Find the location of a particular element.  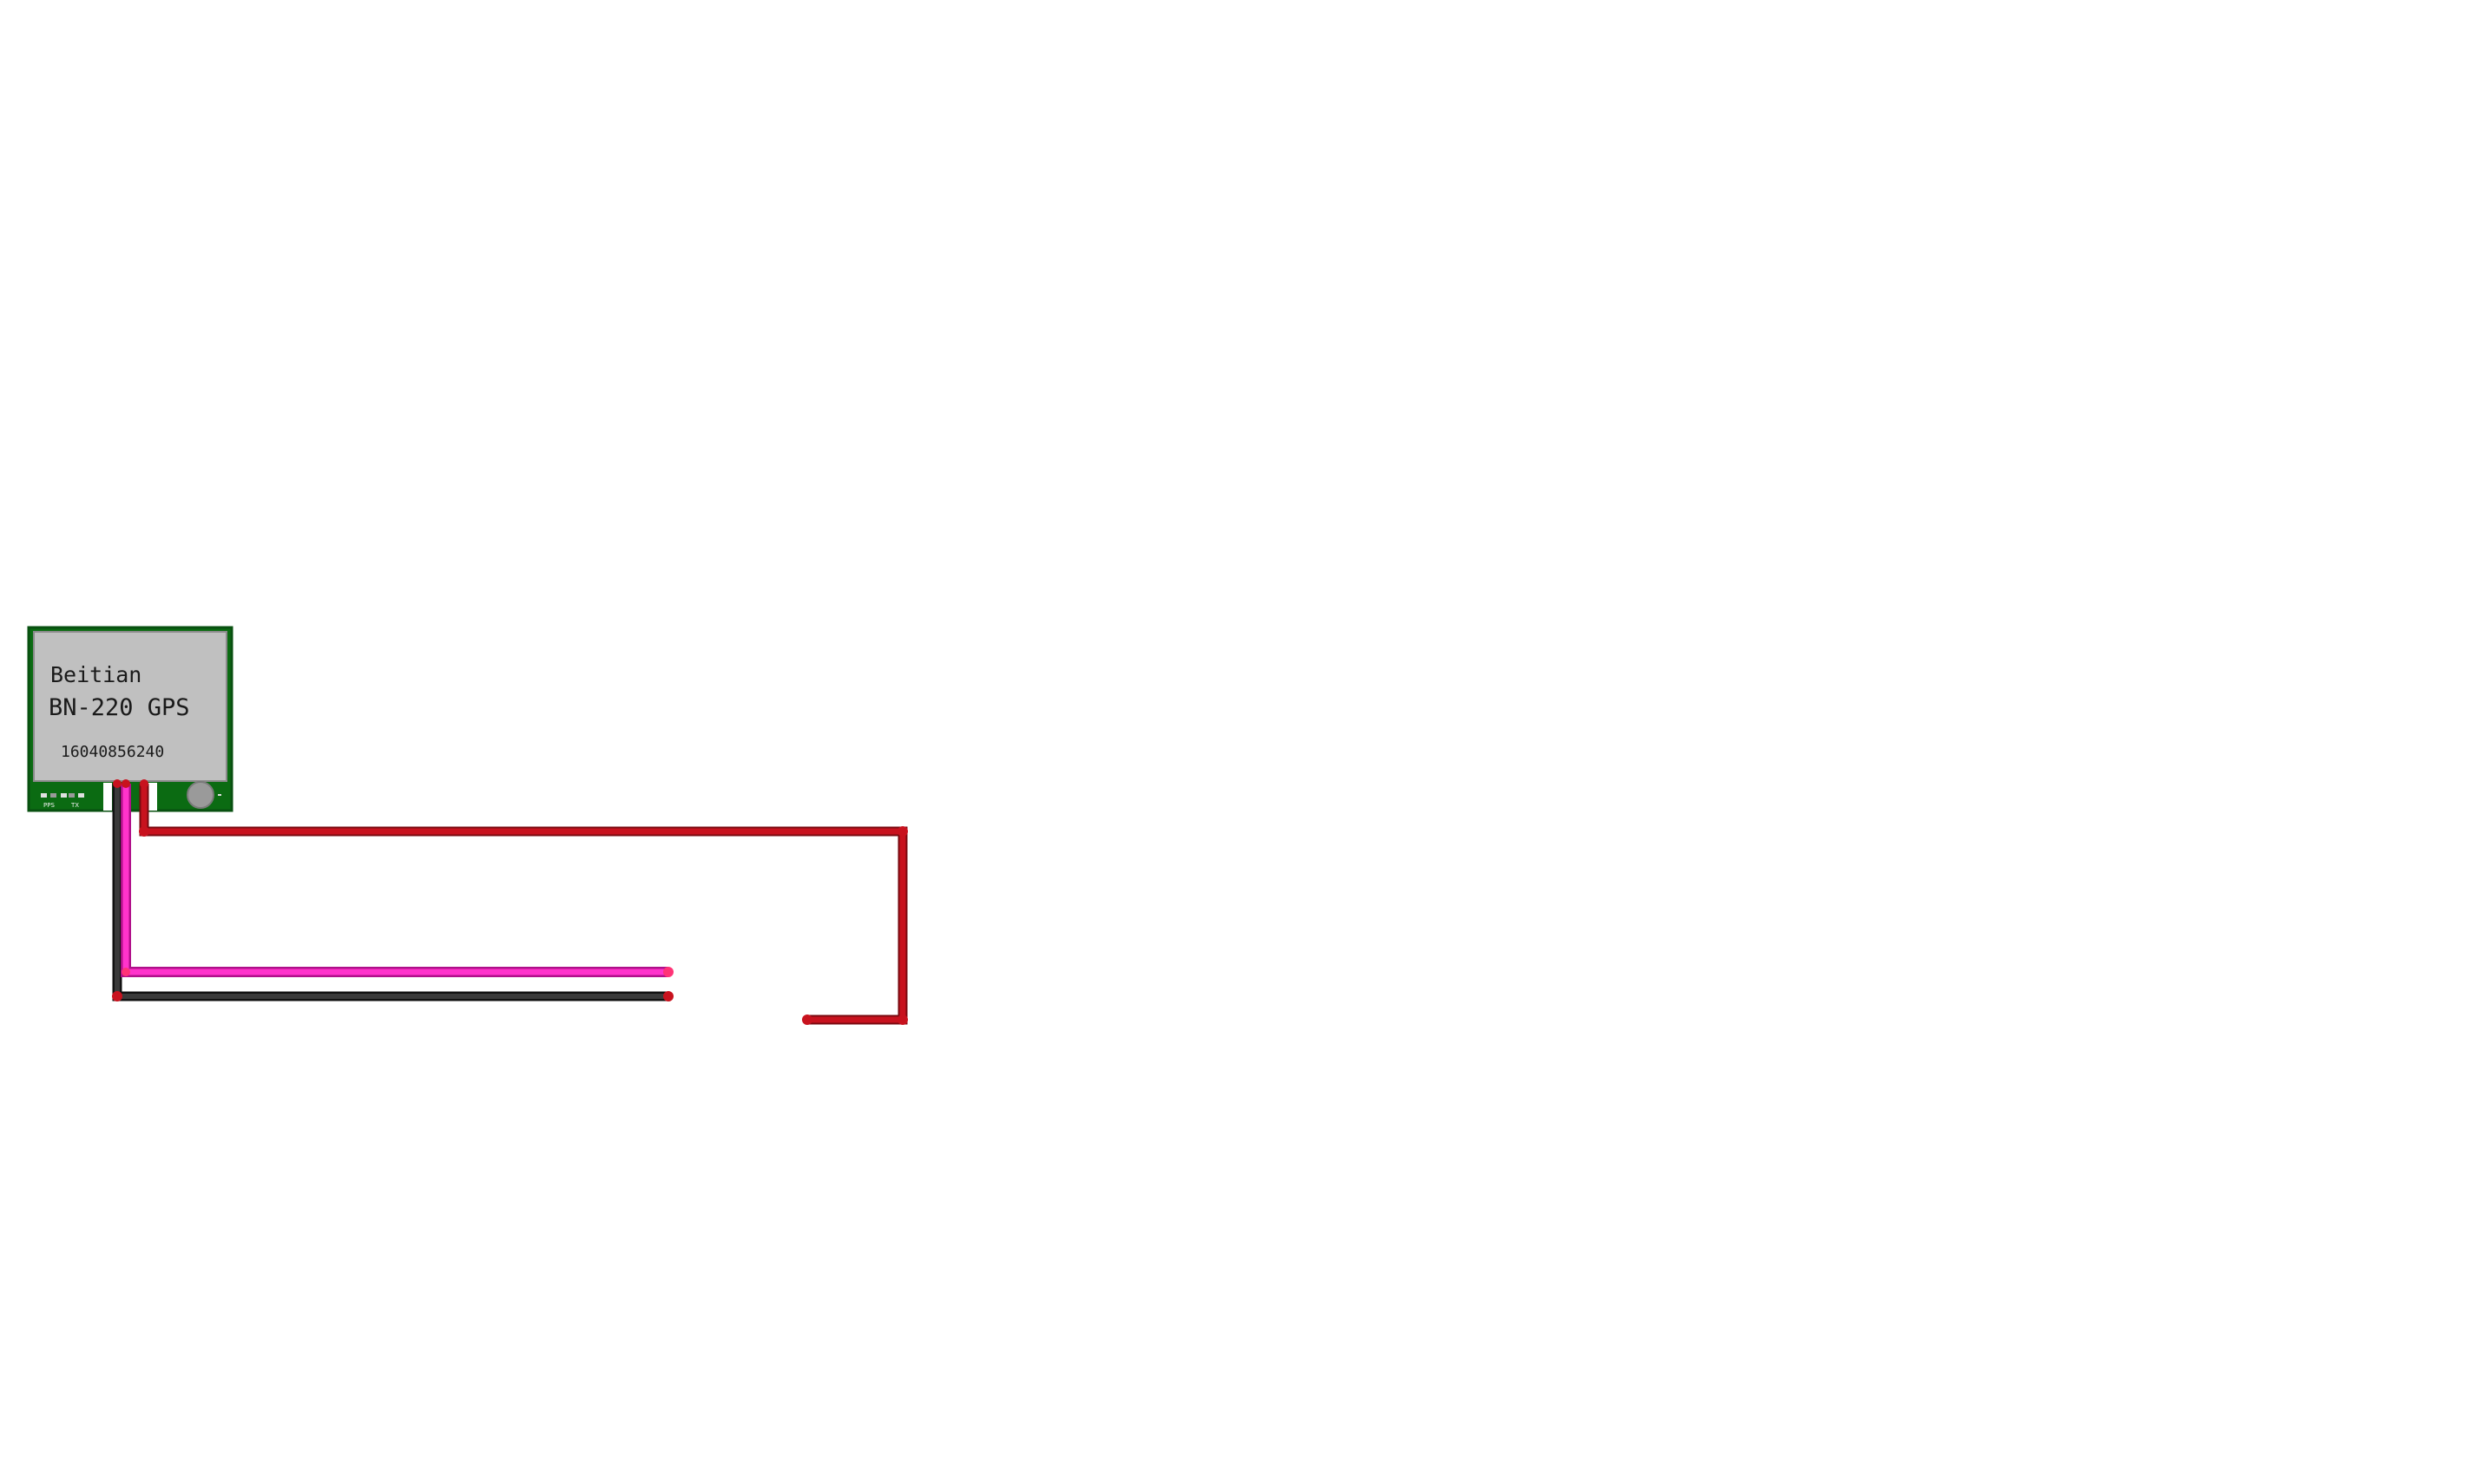

wire-endpoints is located at coordinates (510, 902).